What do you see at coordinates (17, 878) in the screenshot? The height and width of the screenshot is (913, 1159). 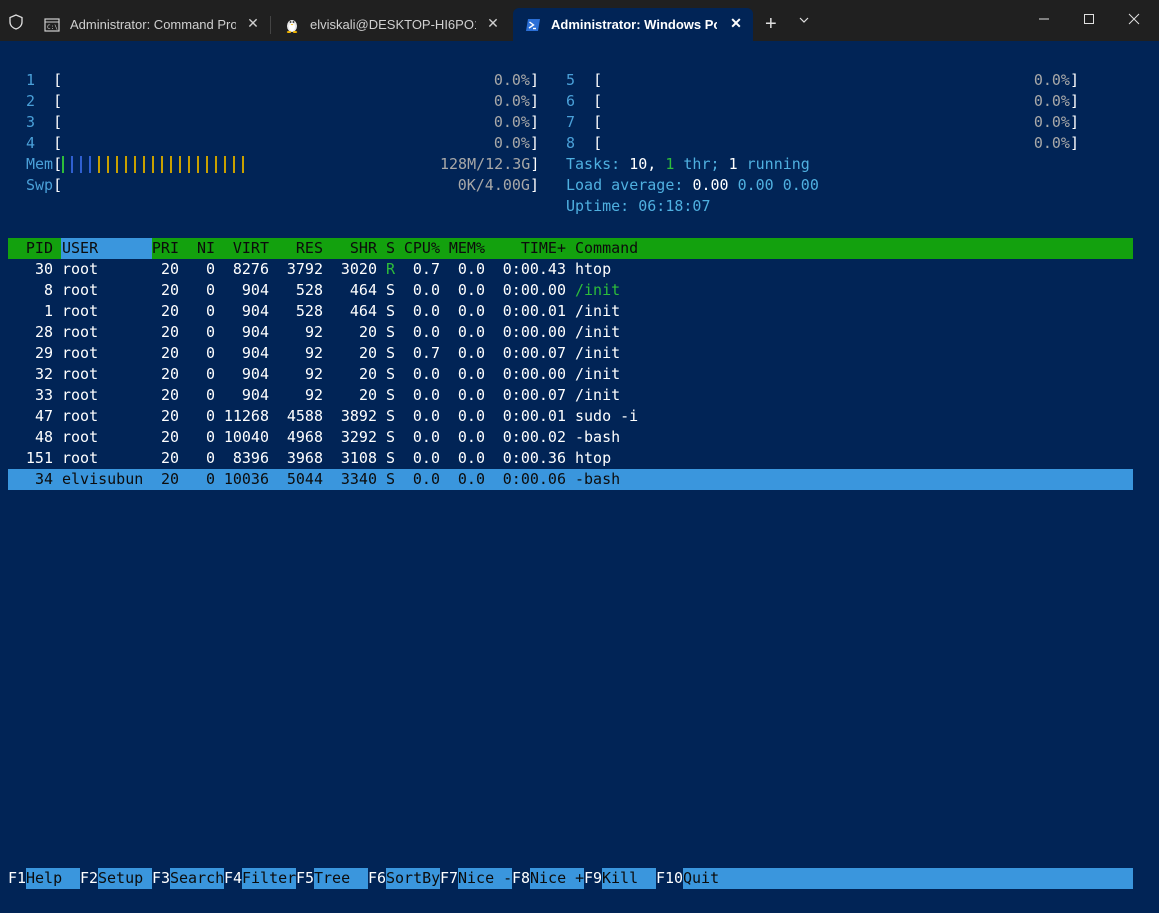 I see `fkey-f1: F1` at bounding box center [17, 878].